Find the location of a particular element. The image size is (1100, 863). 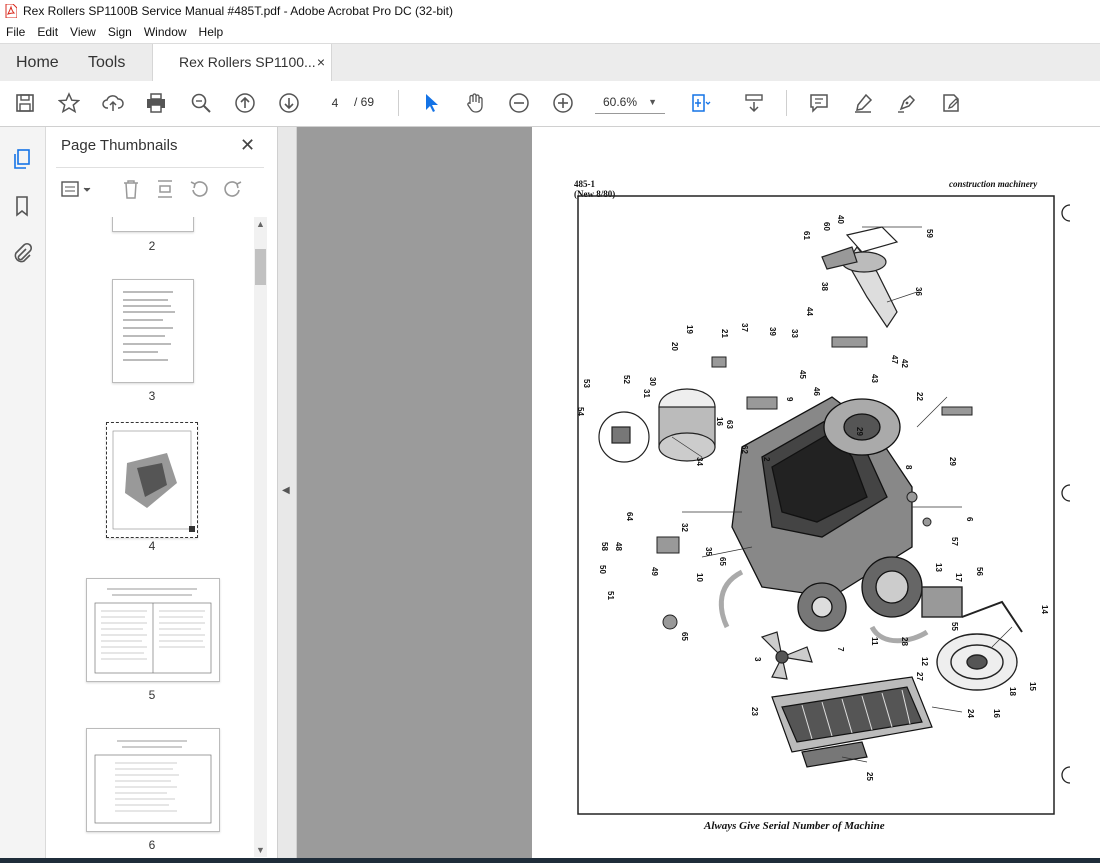

draw-sign-button is located at coordinates (907, 103).